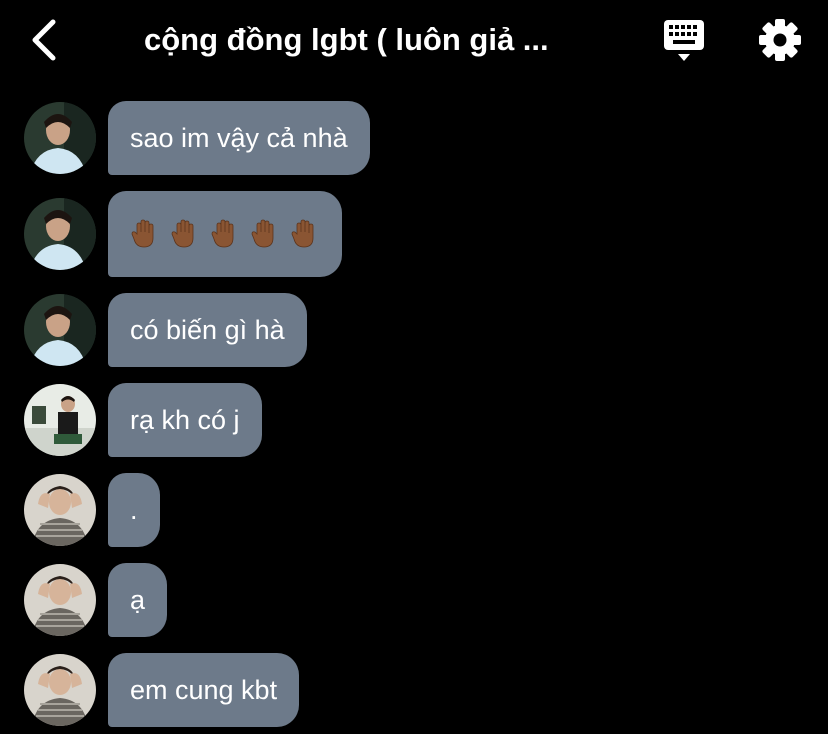  I want to click on message-text: sao im vậy cả nhà, so click(239, 137).